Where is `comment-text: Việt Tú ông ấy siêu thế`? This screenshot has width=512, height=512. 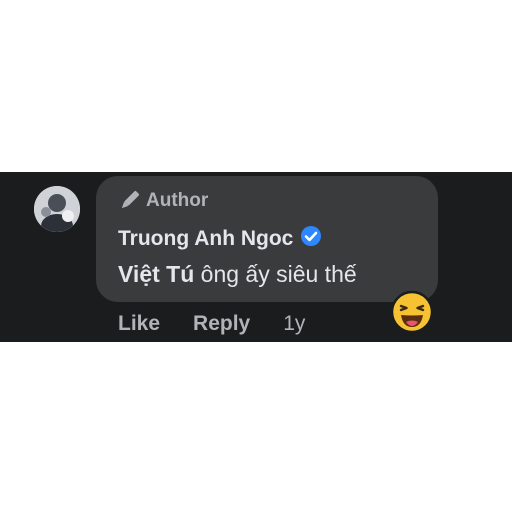
comment-text: Việt Tú ông ấy siêu thế is located at coordinates (237, 274).